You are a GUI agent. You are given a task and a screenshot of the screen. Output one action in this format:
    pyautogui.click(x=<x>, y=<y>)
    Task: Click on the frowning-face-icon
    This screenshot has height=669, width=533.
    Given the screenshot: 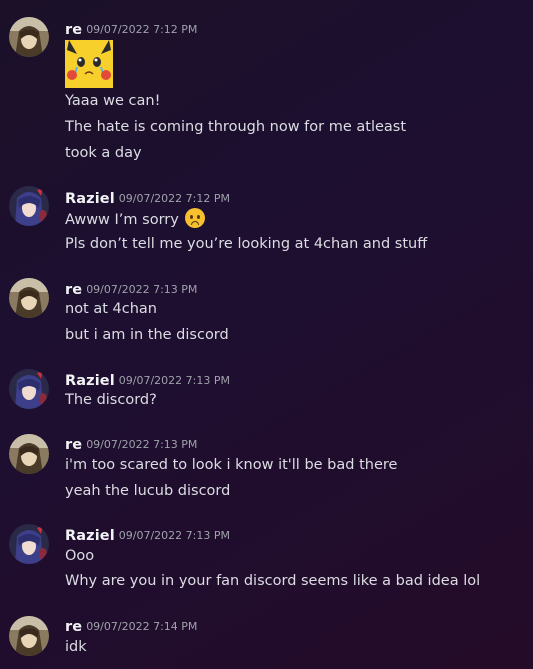 What is the action you would take?
    pyautogui.click(x=195, y=218)
    